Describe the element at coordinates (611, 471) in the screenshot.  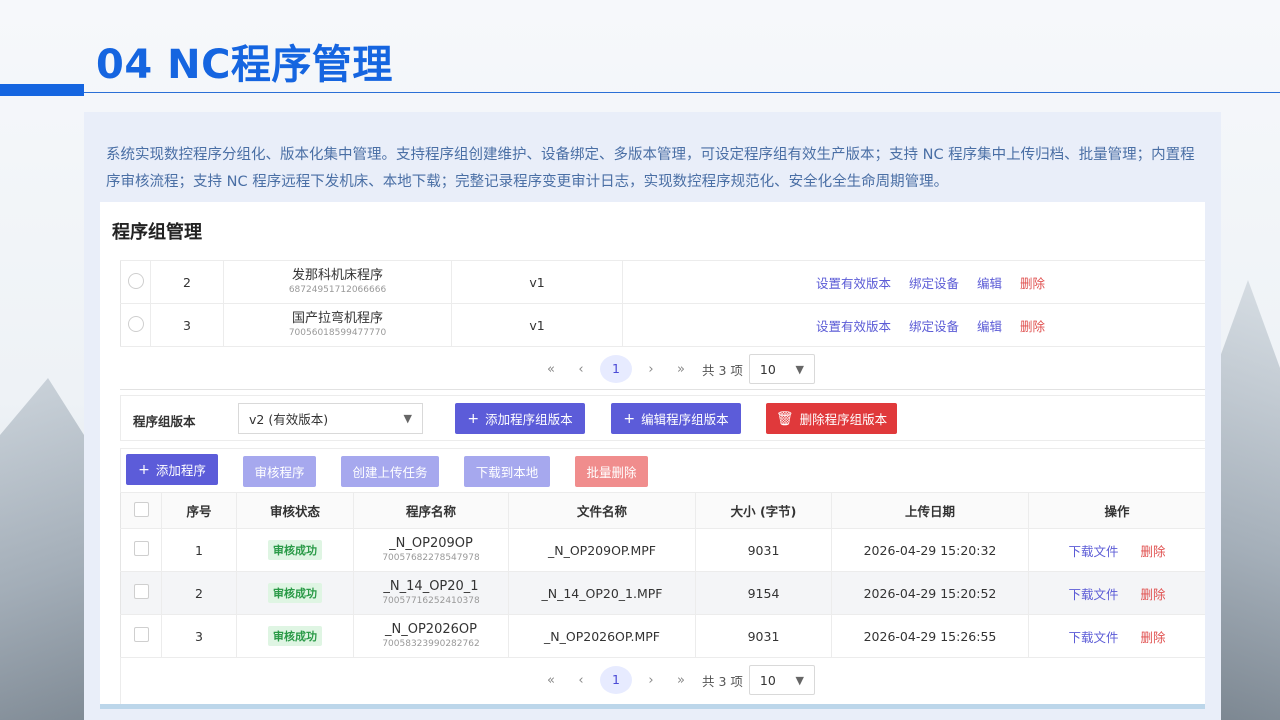
I see `batch-delete-button: 批量删除` at that location.